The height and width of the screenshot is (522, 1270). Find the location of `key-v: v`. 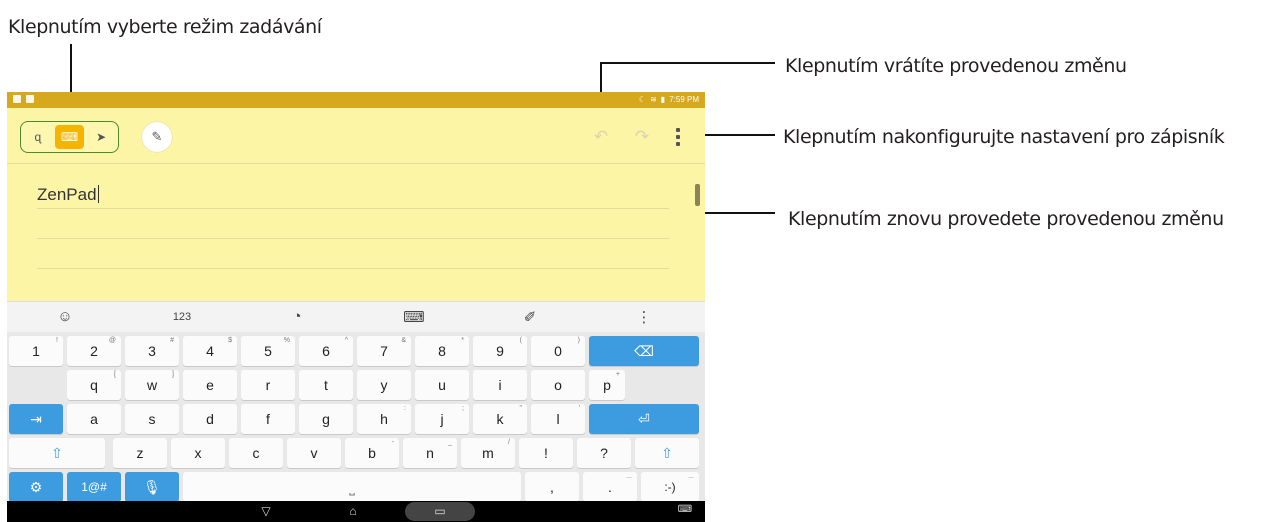

key-v: v is located at coordinates (314, 453).